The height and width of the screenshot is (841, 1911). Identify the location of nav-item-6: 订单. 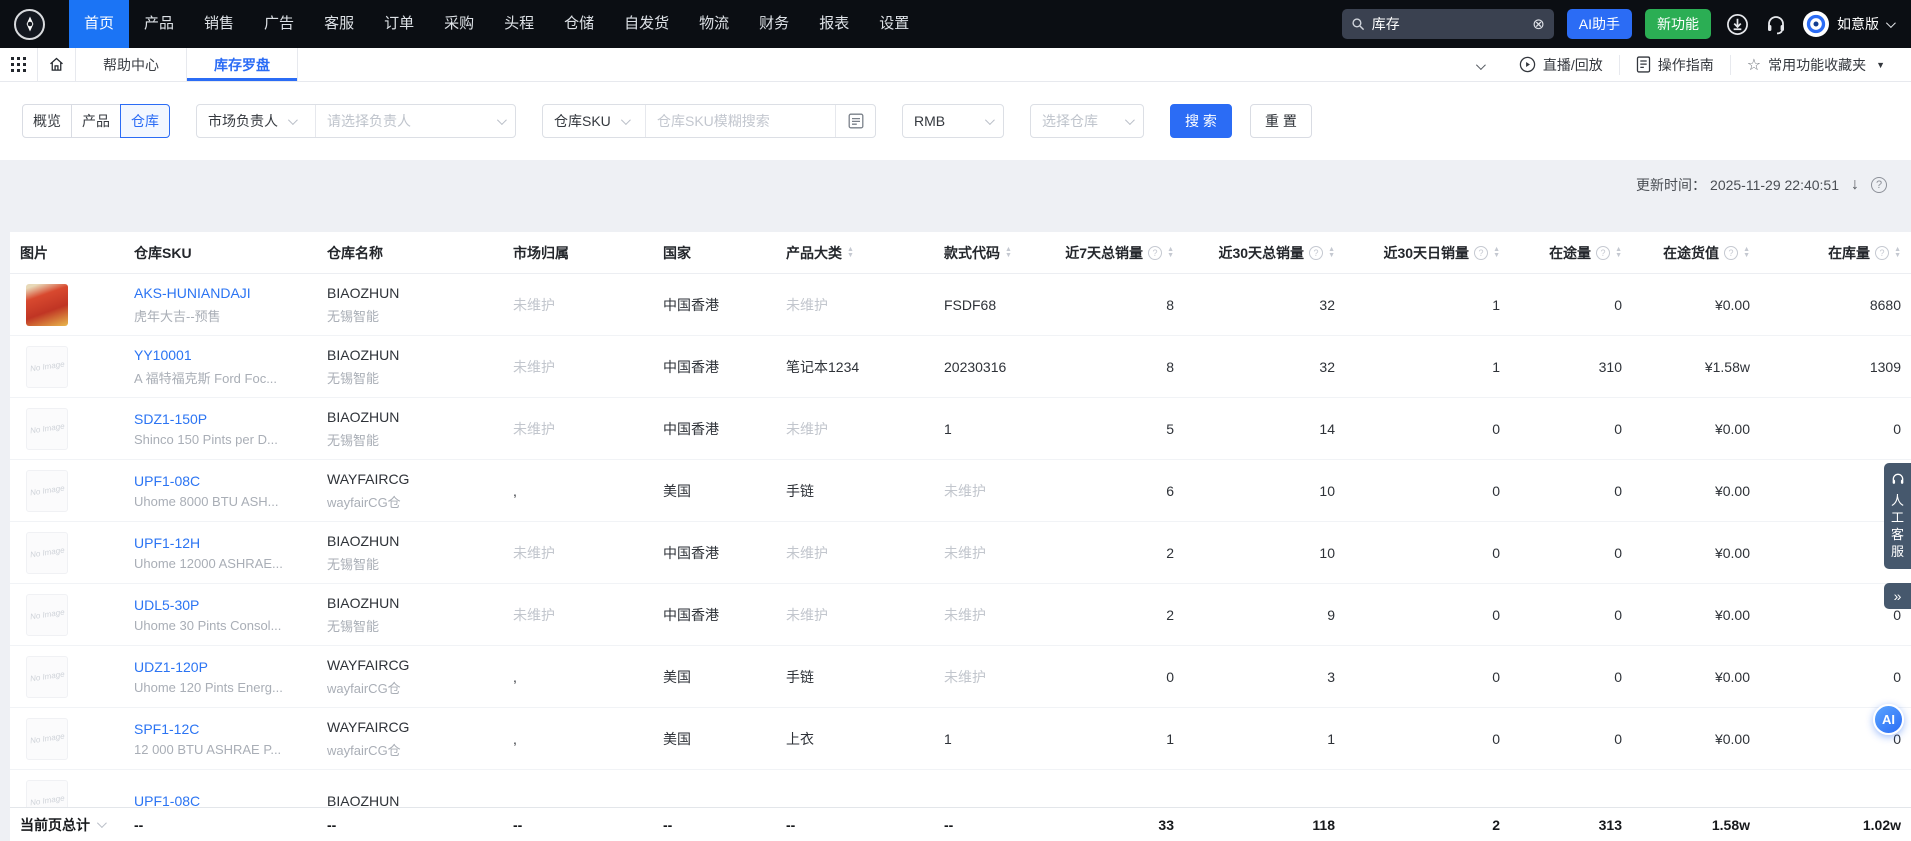
(399, 24).